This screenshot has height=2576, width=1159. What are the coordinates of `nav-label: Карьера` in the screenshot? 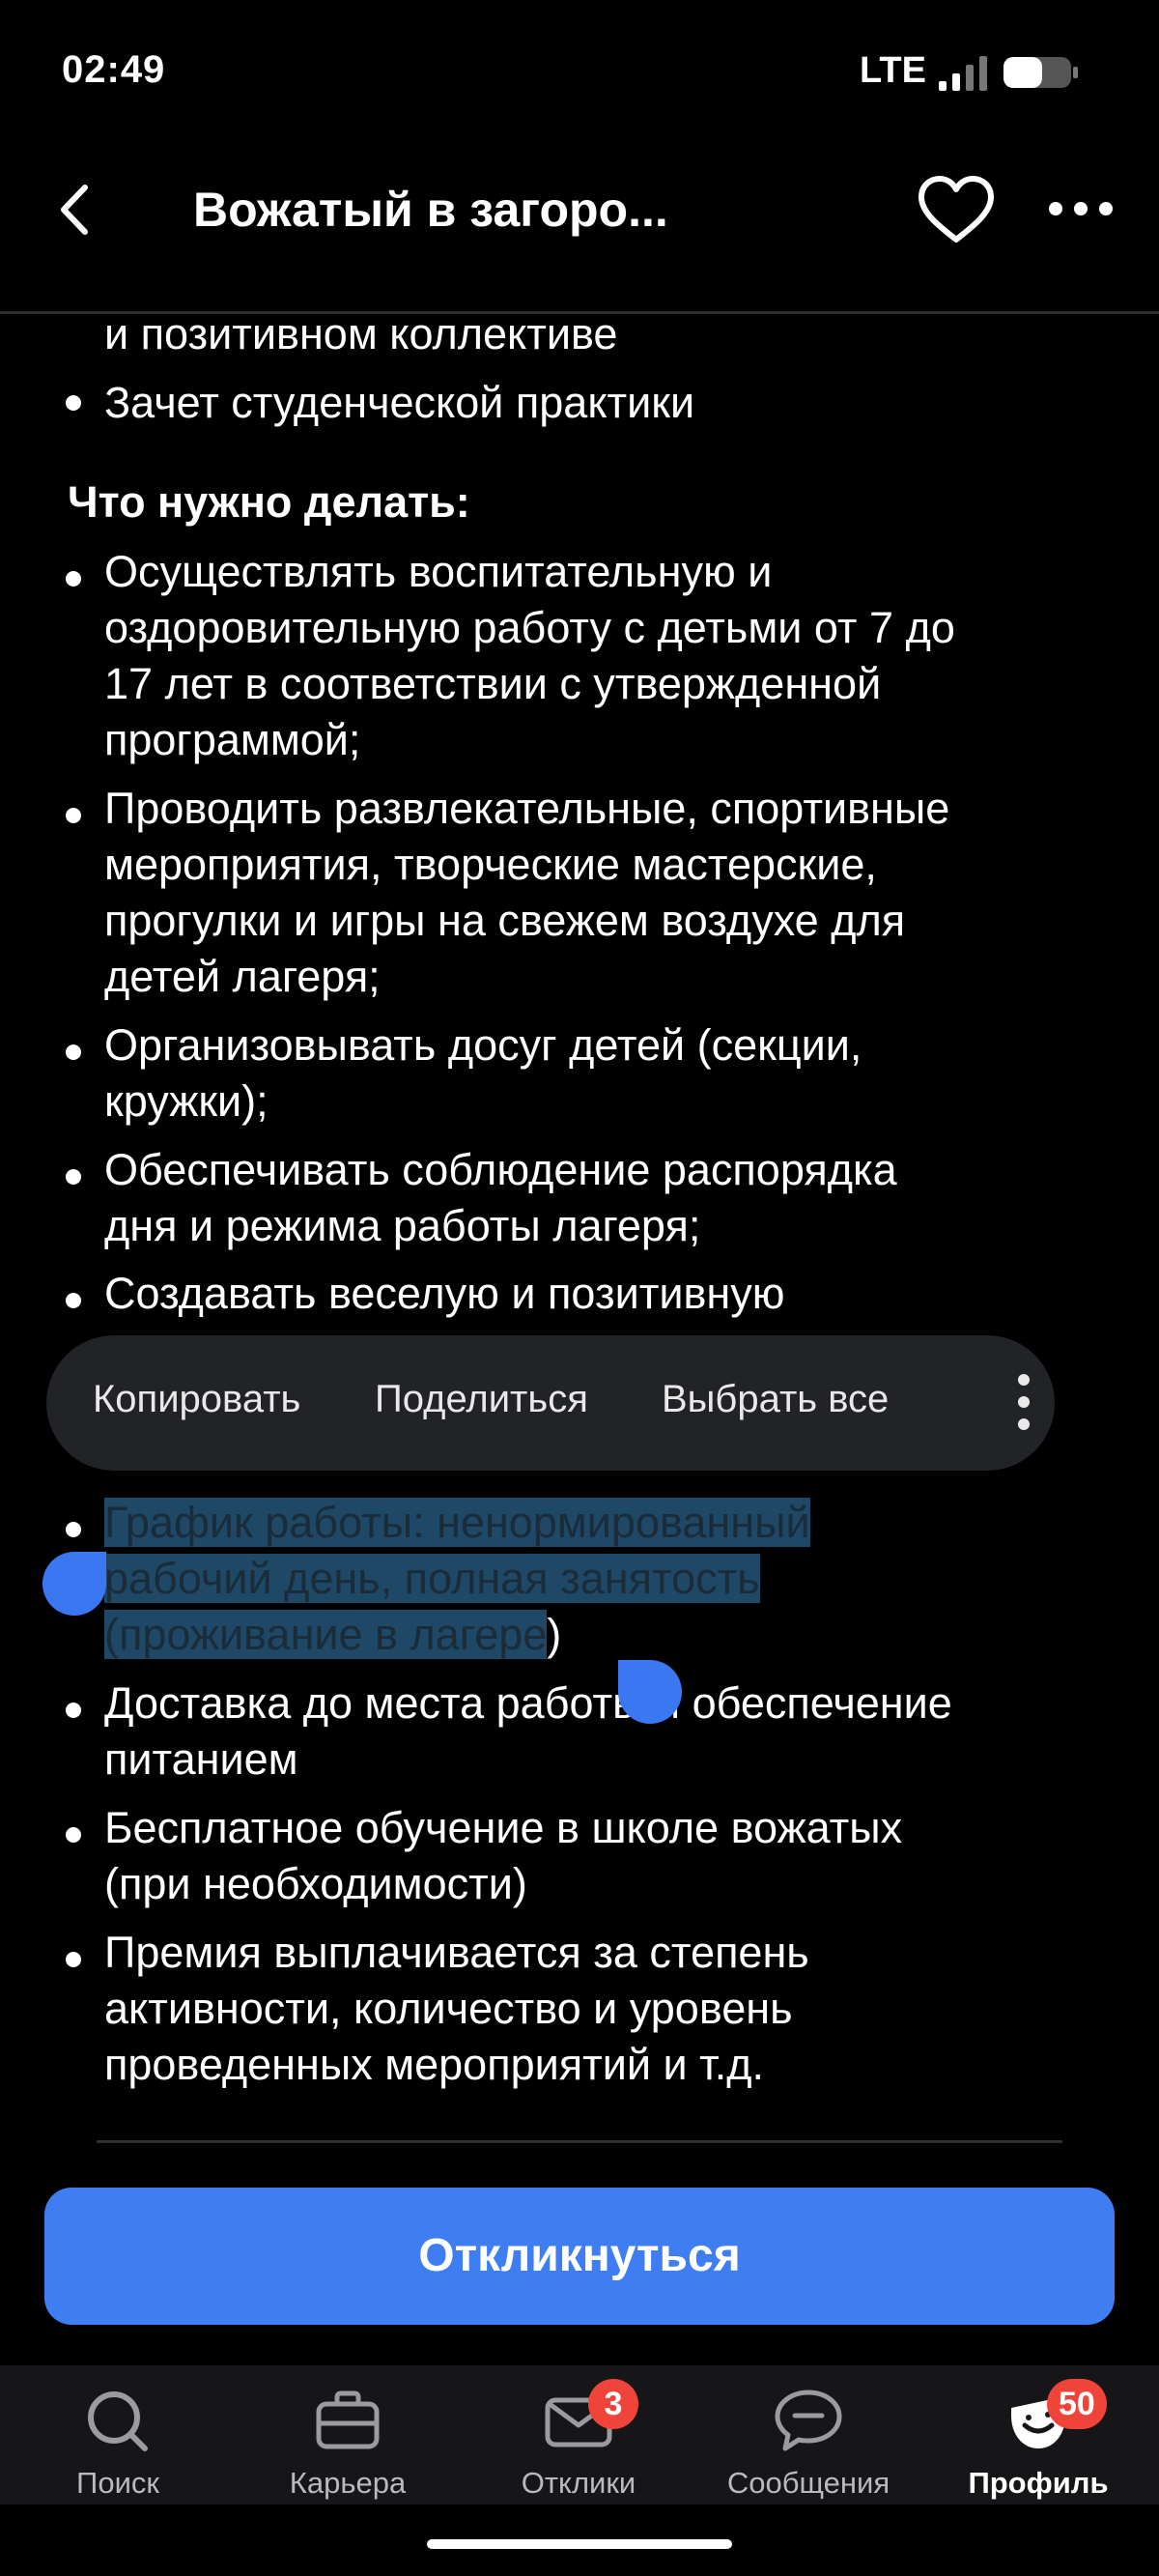 It's located at (348, 2483).